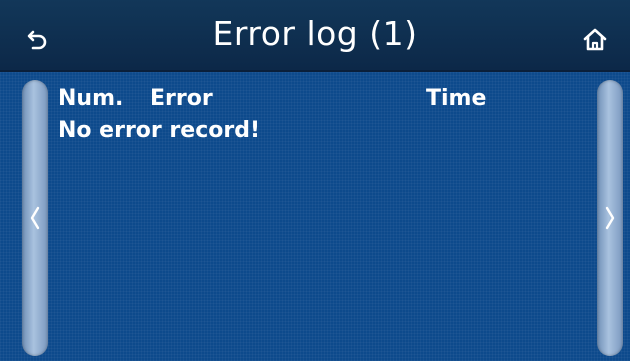 The image size is (630, 361). I want to click on chevron-right-icon, so click(610, 218).